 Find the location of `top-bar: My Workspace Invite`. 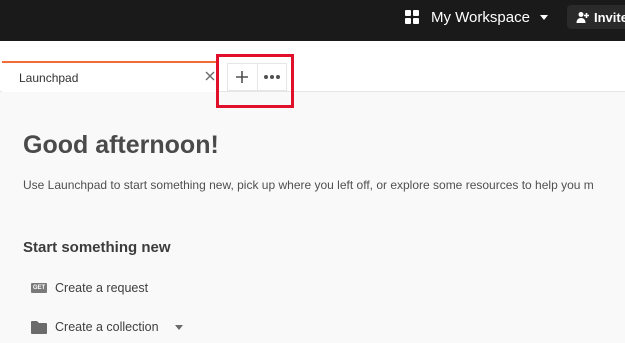

top-bar: My Workspace Invite is located at coordinates (312, 20).